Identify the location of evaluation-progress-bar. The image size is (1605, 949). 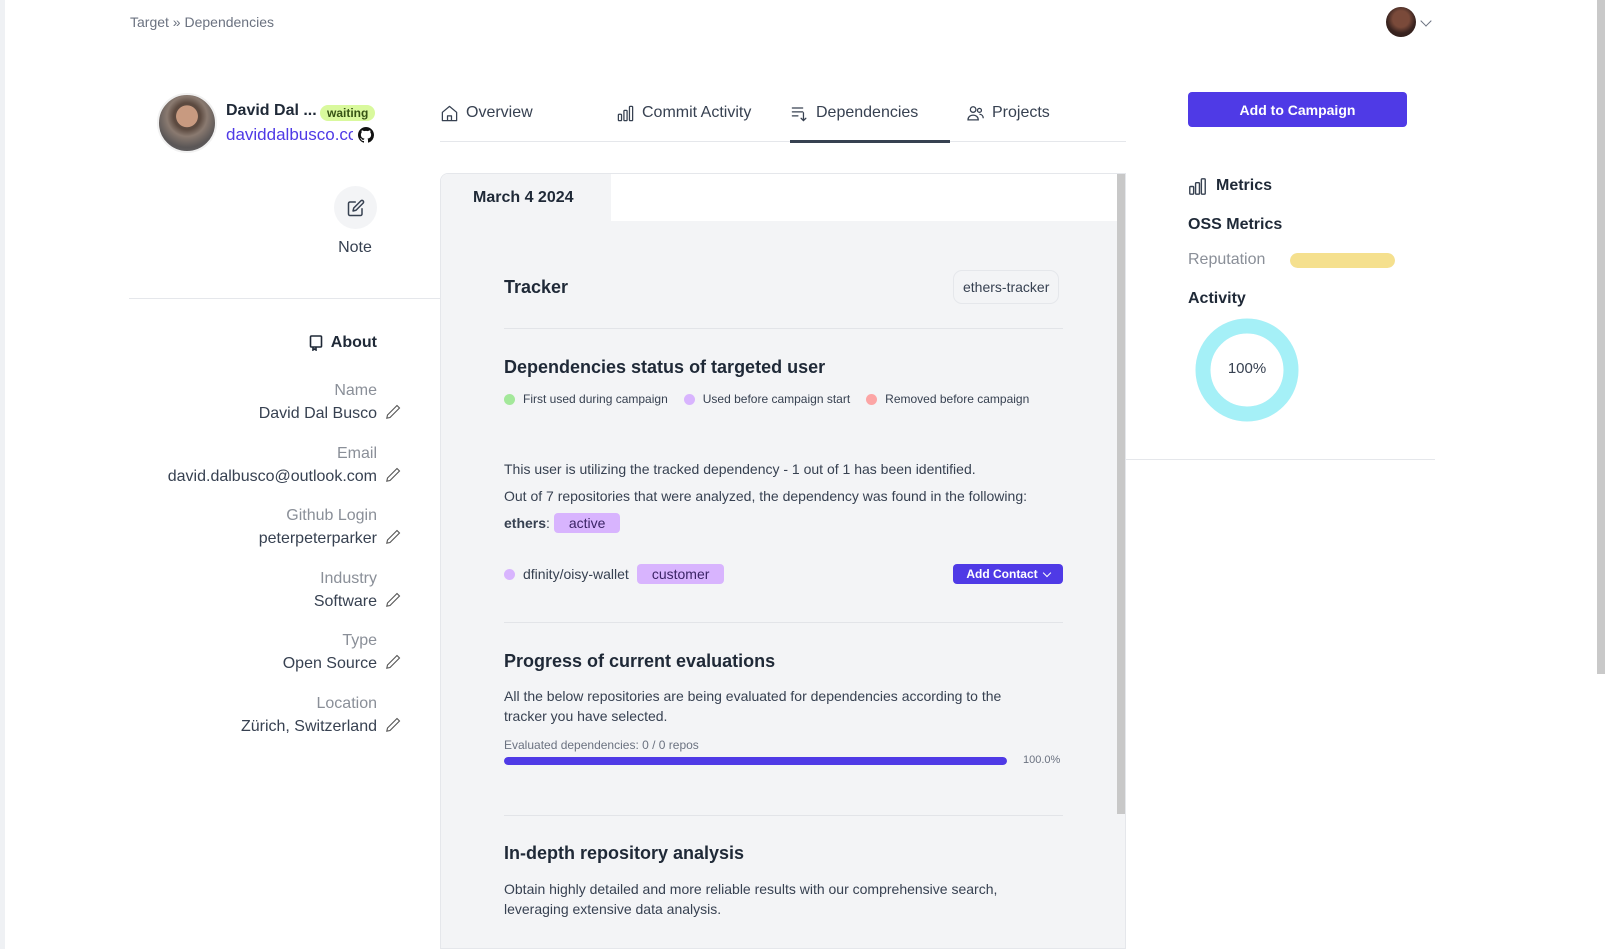
(755, 761).